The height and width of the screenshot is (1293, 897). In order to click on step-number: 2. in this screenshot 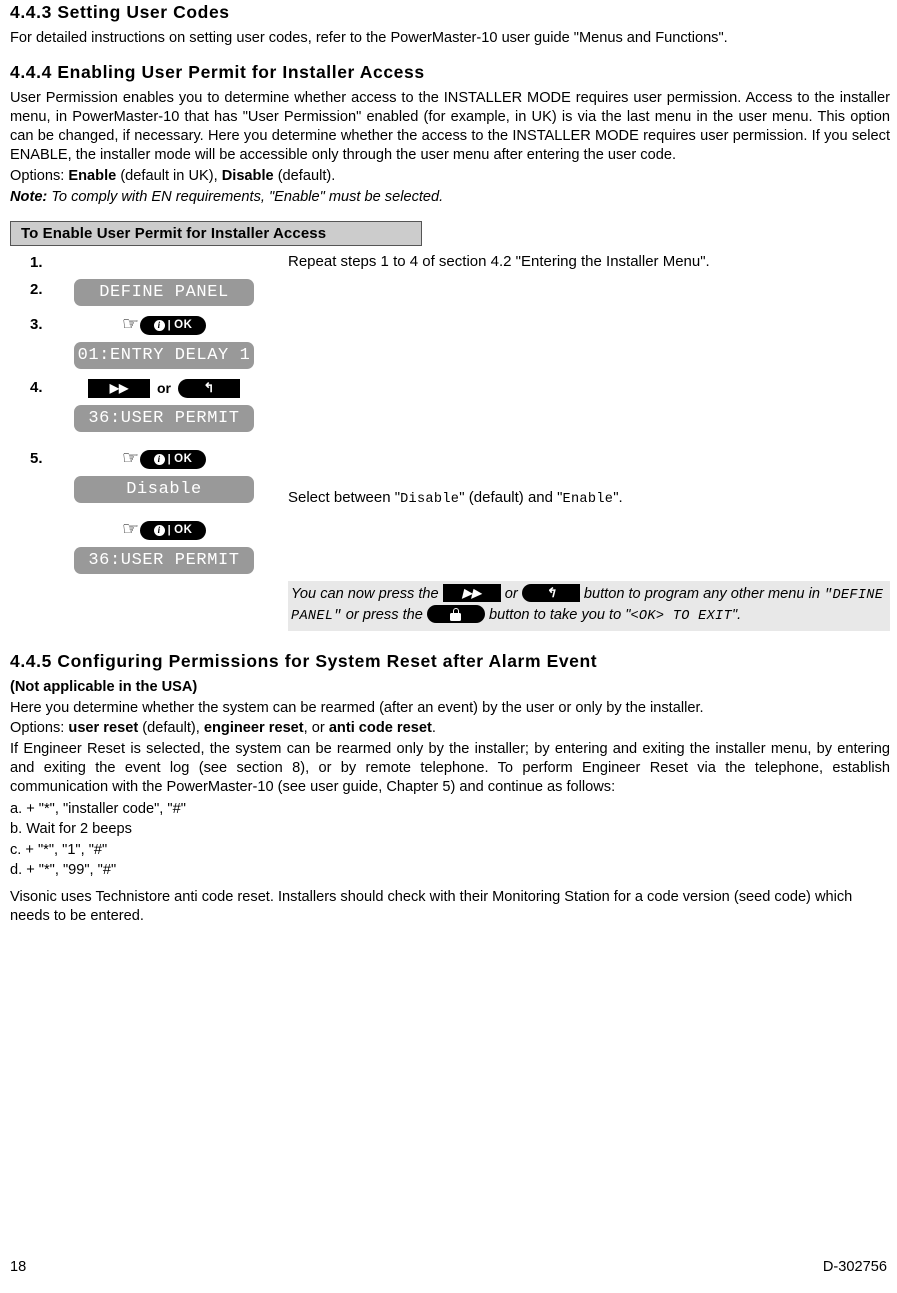, I will do `click(36, 290)`.